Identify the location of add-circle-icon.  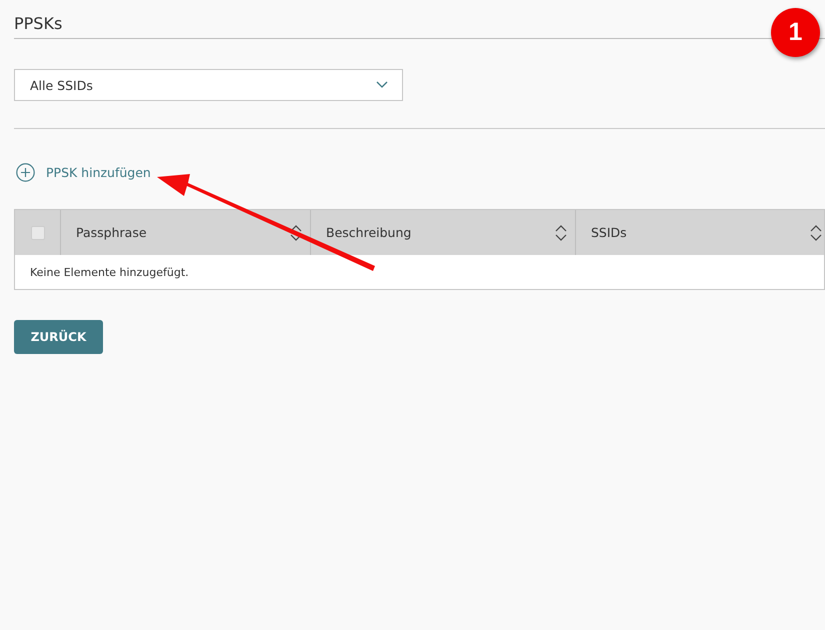
(25, 172).